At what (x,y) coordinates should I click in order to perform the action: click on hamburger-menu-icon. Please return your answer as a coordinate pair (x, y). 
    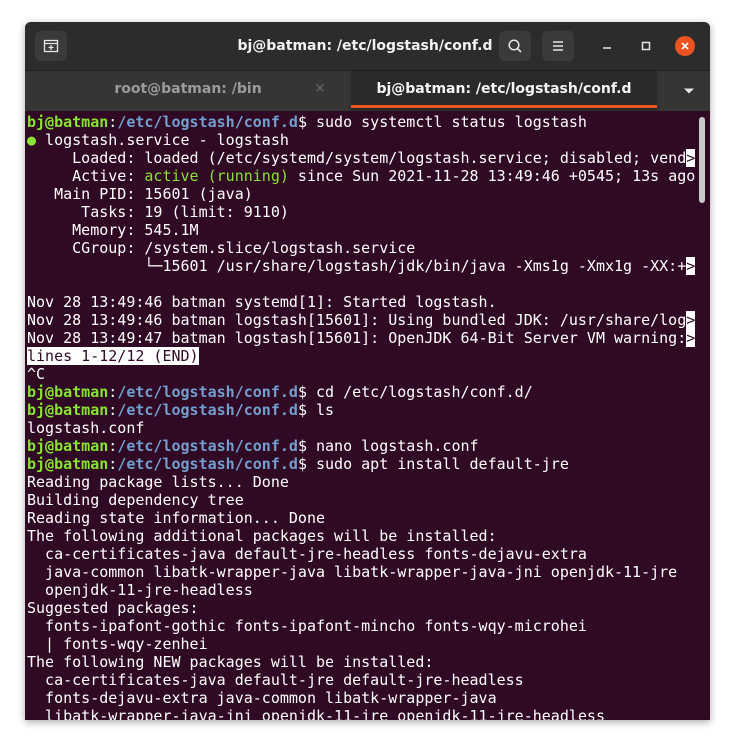
    Looking at the image, I should click on (558, 46).